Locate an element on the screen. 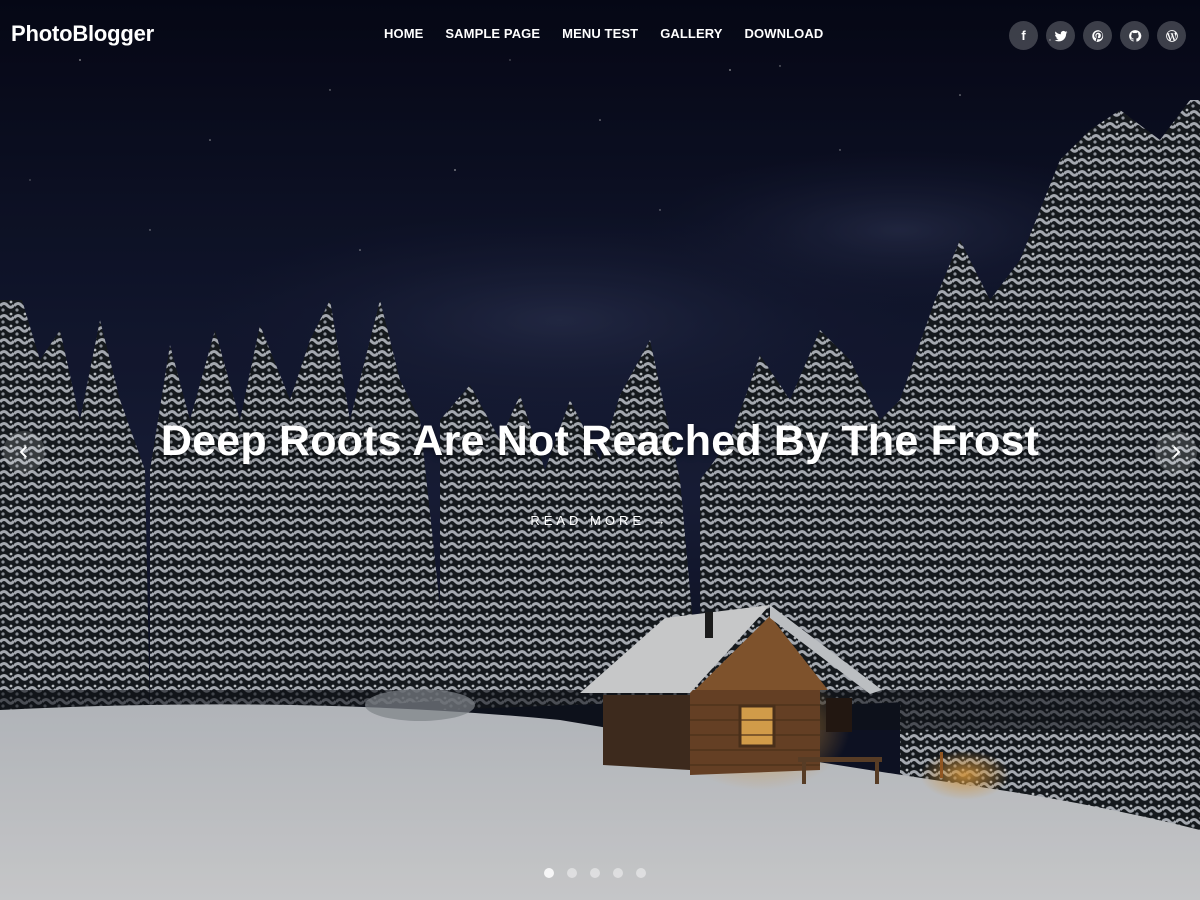 The image size is (1200, 900). read-more-link: READ MORE → is located at coordinates (599, 520).